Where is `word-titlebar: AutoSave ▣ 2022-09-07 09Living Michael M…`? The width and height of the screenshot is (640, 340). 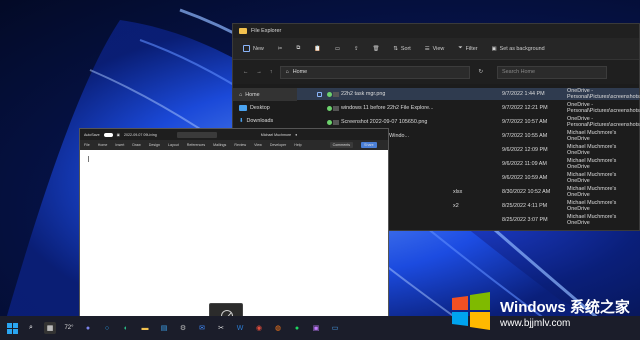
word-titlebar: AutoSave ▣ 2022-09-07 09Living Michael M… is located at coordinates (234, 134).